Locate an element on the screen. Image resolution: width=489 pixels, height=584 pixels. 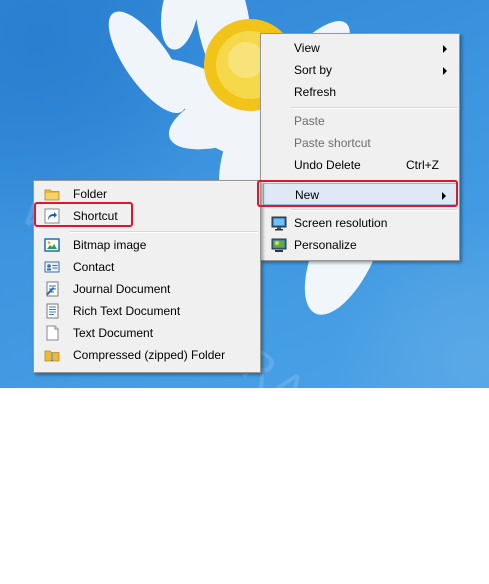
new-item-compressed-folder: Compressed (zipped) Folder is located at coordinates (147, 355).